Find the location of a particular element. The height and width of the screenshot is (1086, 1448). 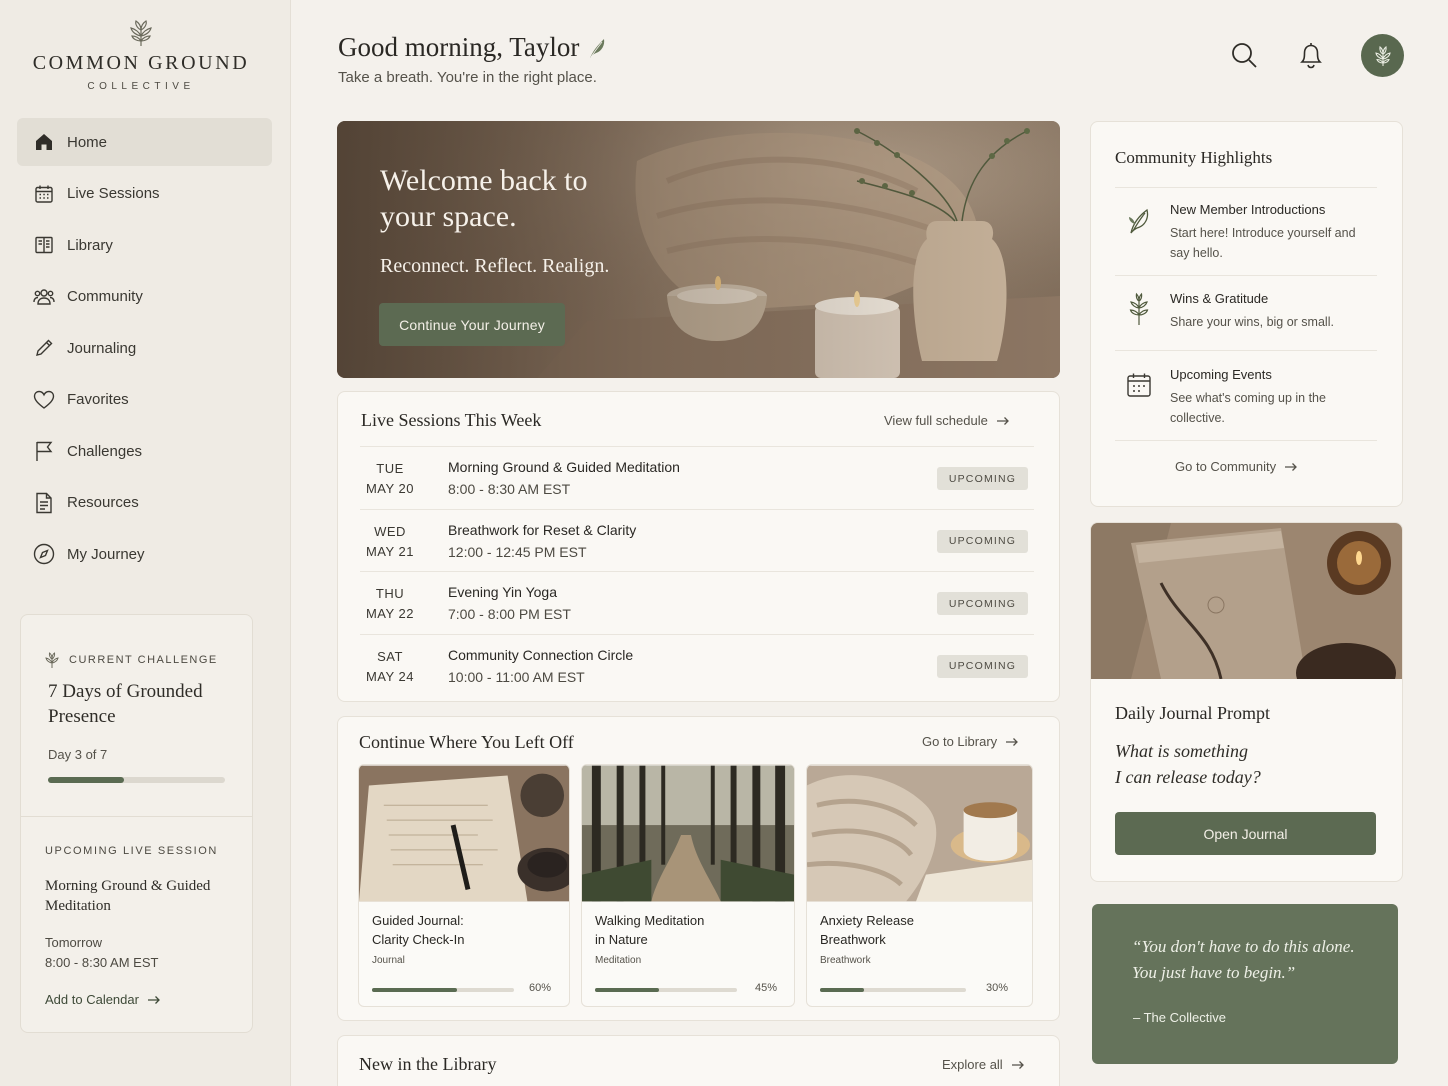

blanket-cup-thumbnail is located at coordinates (919, 833).